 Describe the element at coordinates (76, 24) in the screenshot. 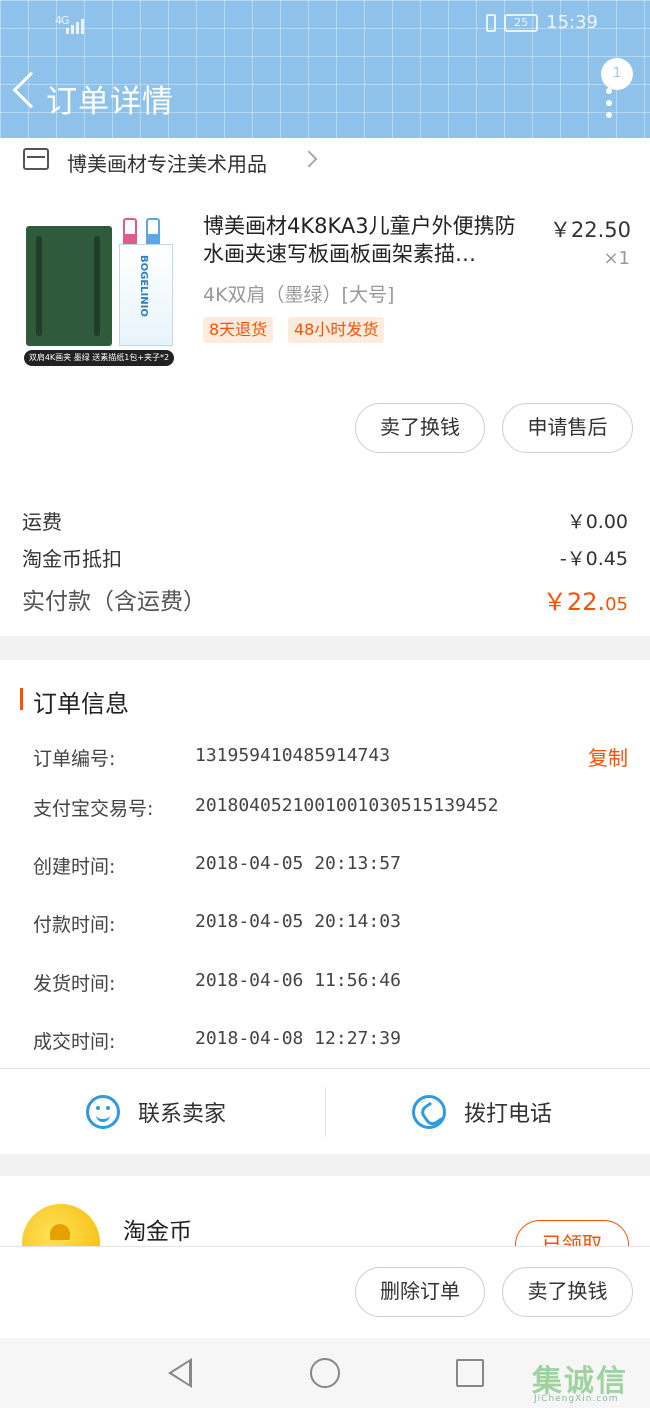

I see `signal-icon` at that location.